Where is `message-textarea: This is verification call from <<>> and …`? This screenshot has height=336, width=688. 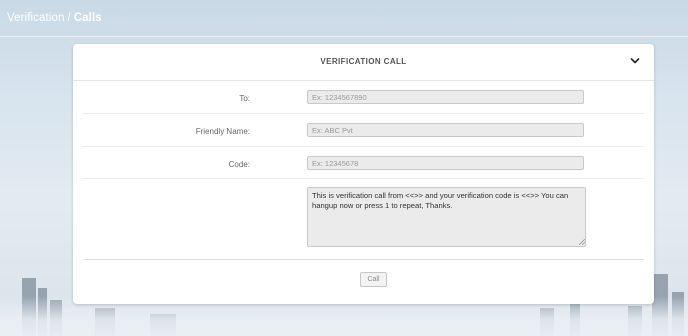
message-textarea: This is verification call from <<>> and … is located at coordinates (446, 217).